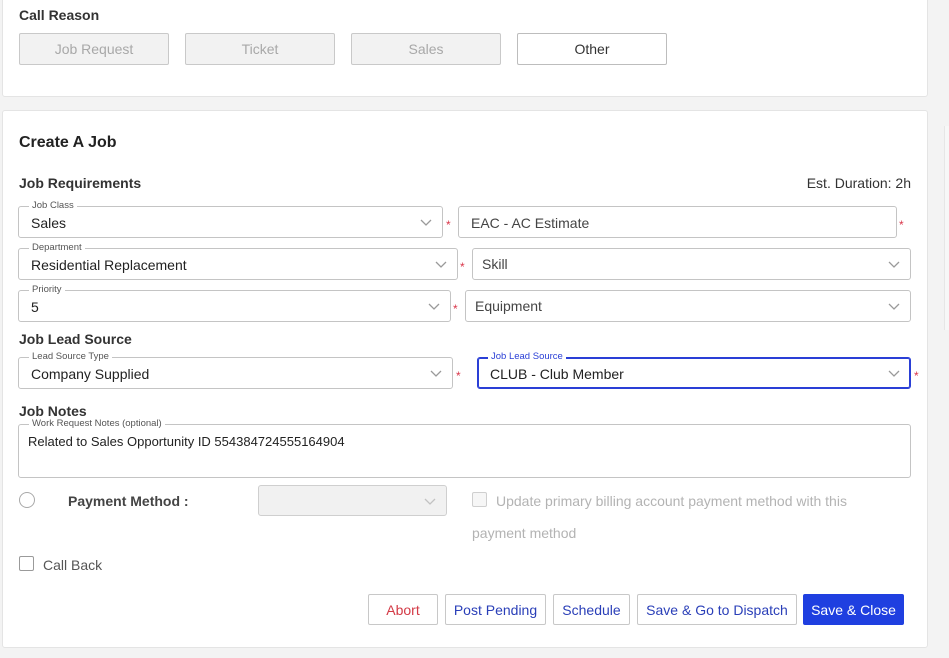 The image size is (949, 658). What do you see at coordinates (57, 248) in the screenshot?
I see `department-label: Department` at bounding box center [57, 248].